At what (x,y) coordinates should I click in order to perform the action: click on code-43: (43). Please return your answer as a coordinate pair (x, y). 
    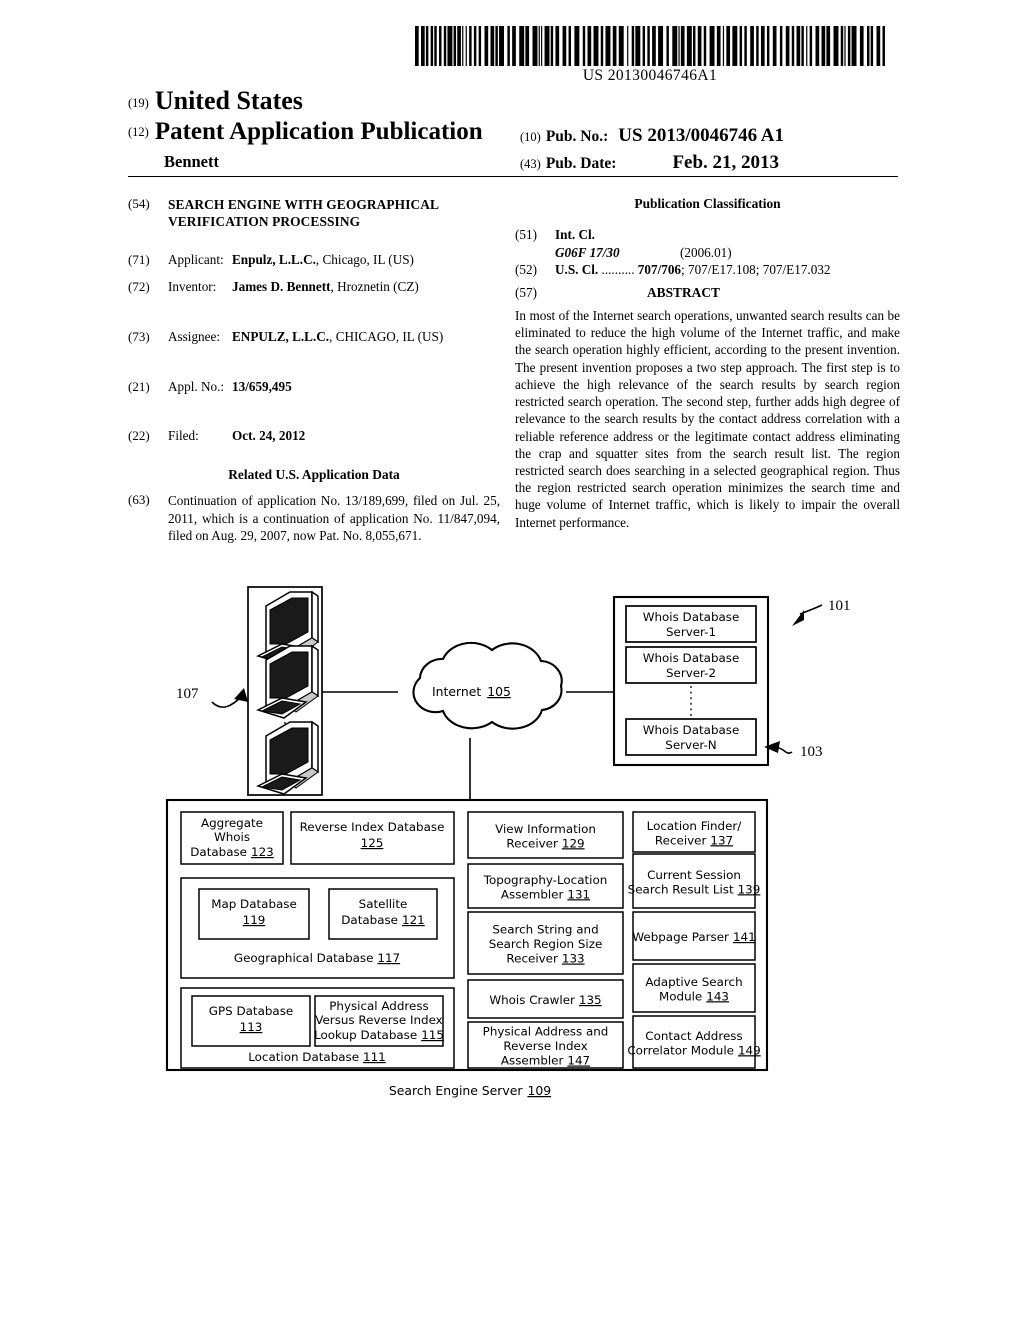
    Looking at the image, I should click on (530, 164).